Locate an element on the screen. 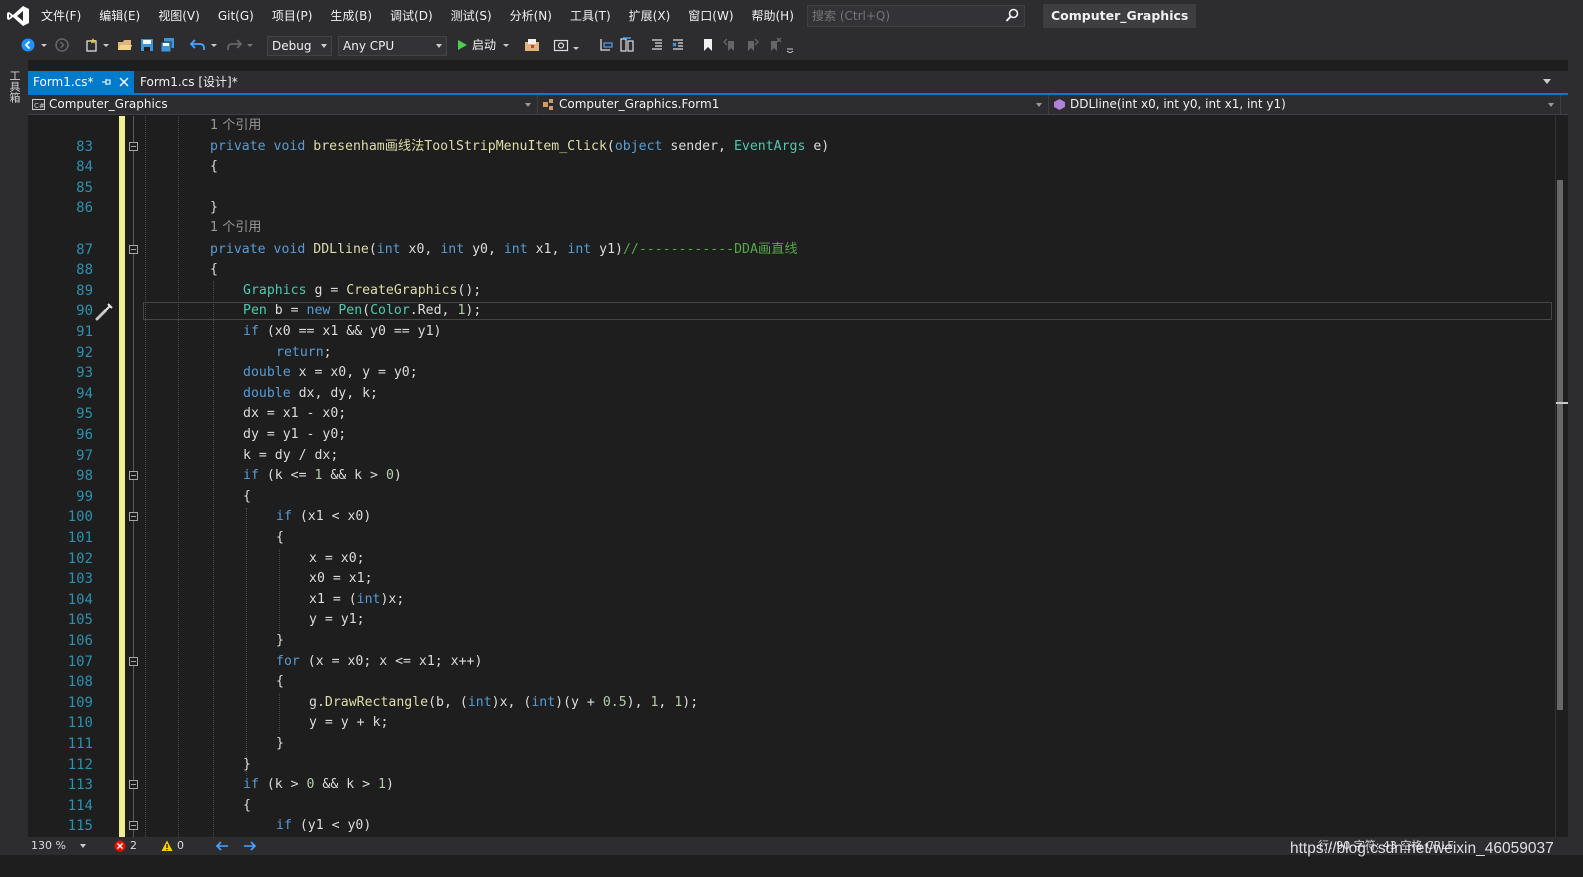  tab-form1-cs: Form1.cs* is located at coordinates (81, 82).